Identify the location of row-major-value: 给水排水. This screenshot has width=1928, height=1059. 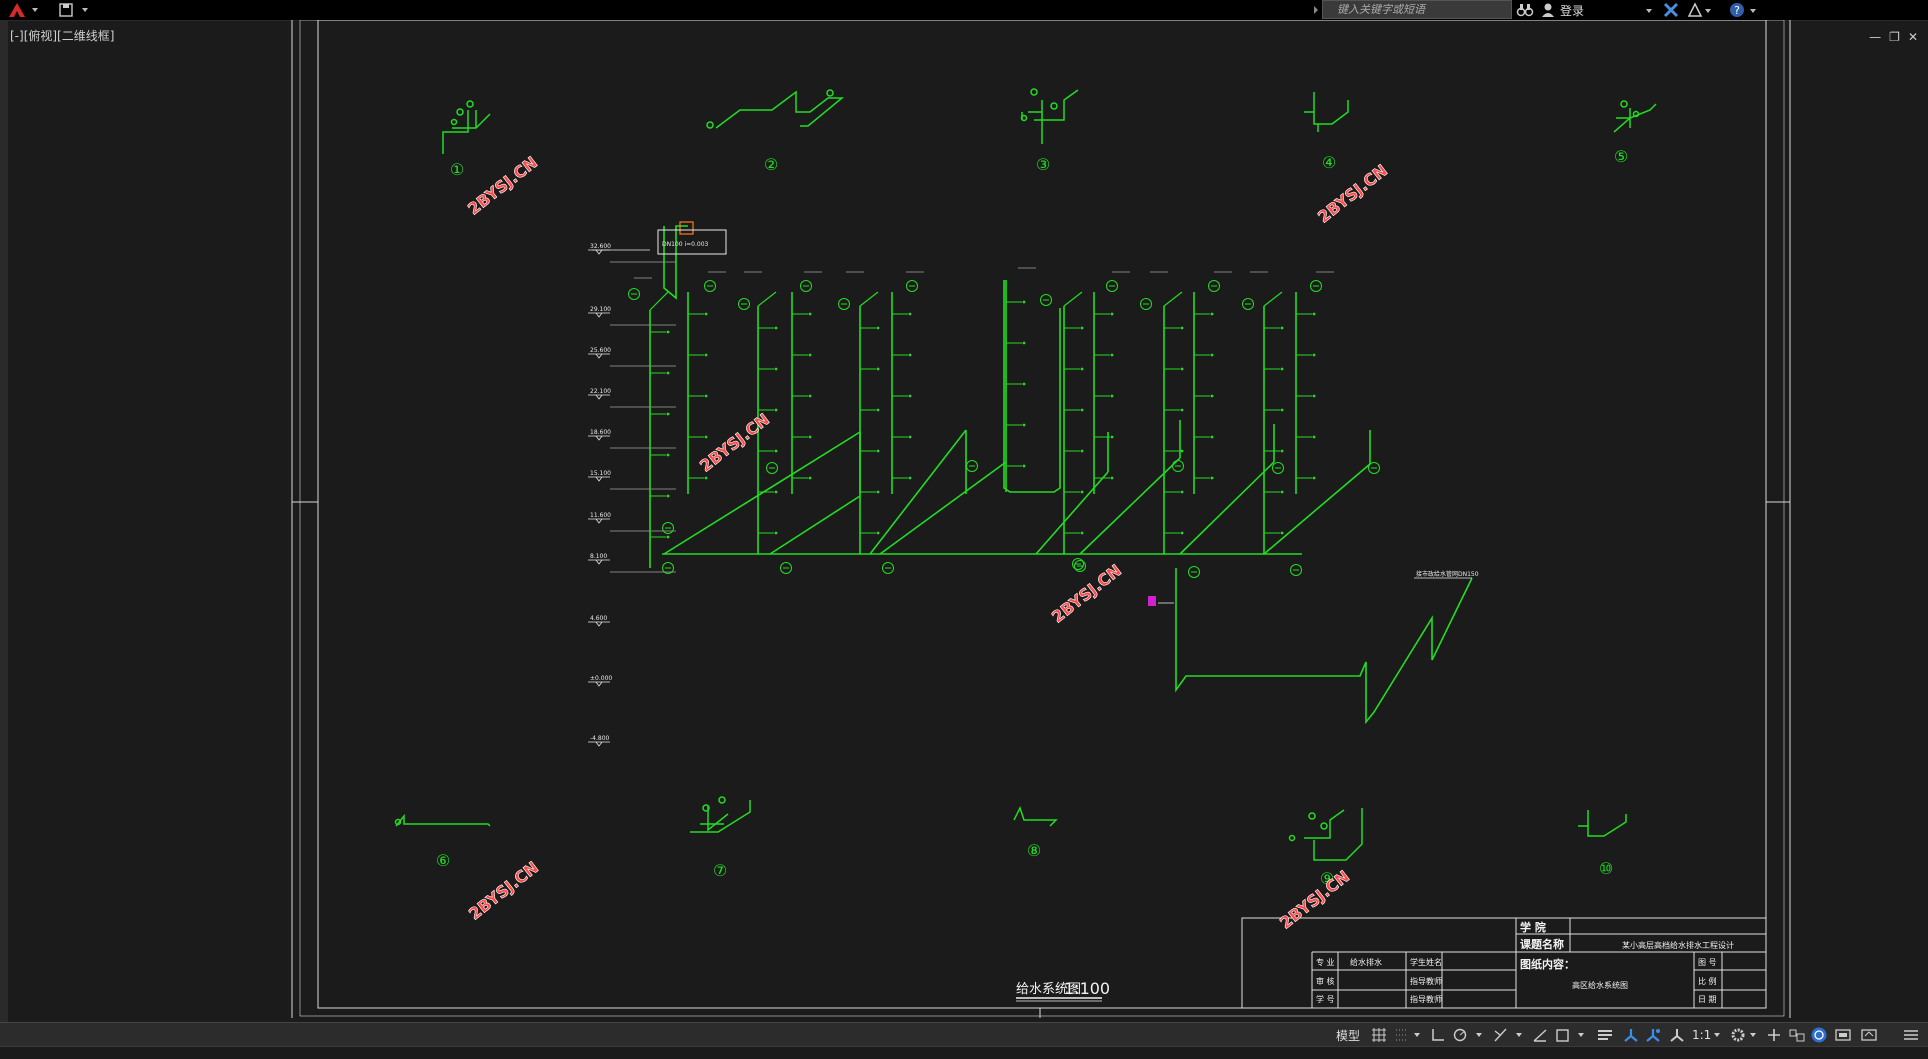
(1366, 962).